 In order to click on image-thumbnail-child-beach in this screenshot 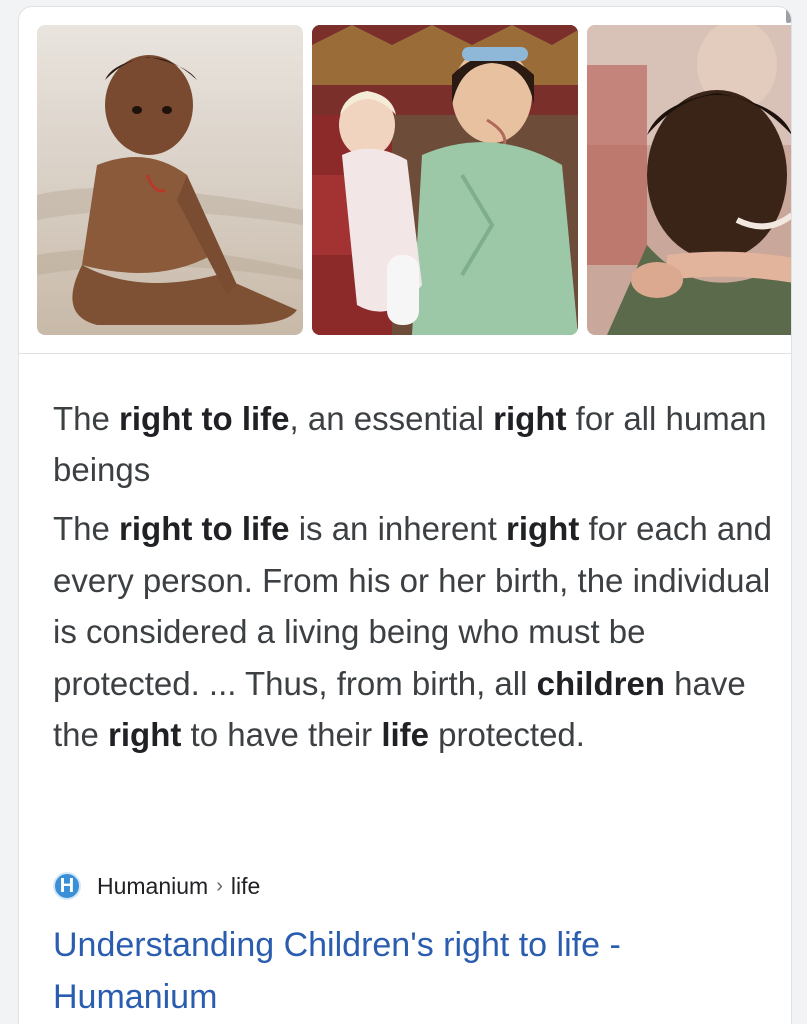, I will do `click(170, 180)`.